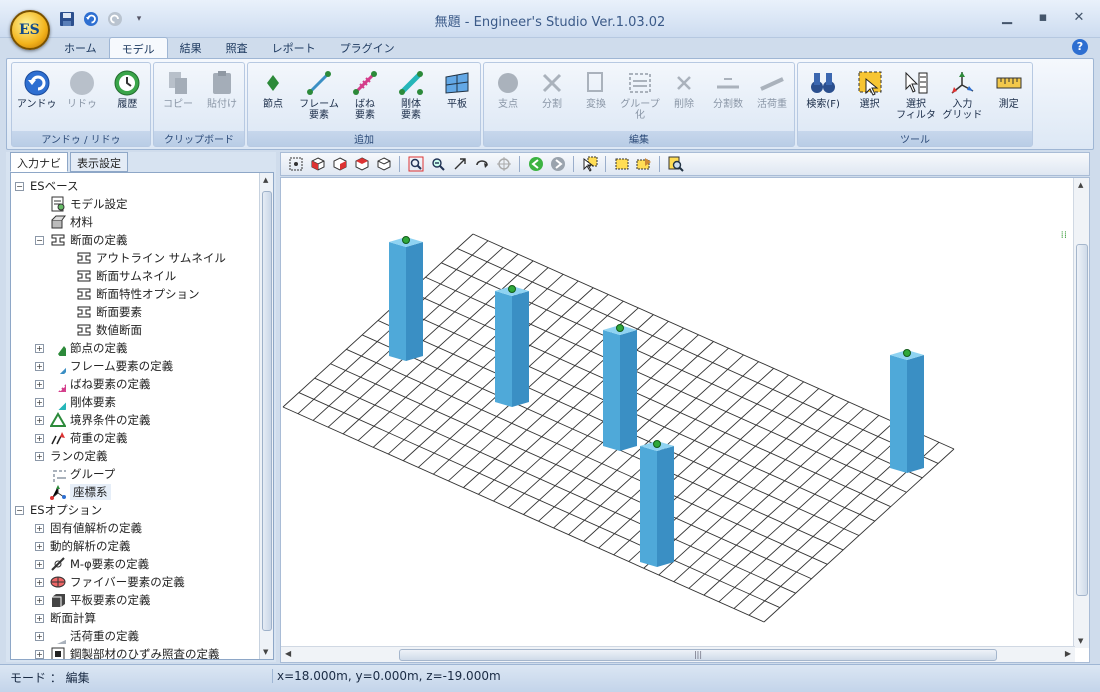 The width and height of the screenshot is (1100, 692). Describe the element at coordinates (130, 294) in the screenshot. I see `tree-node: 断面特性オプション` at that location.